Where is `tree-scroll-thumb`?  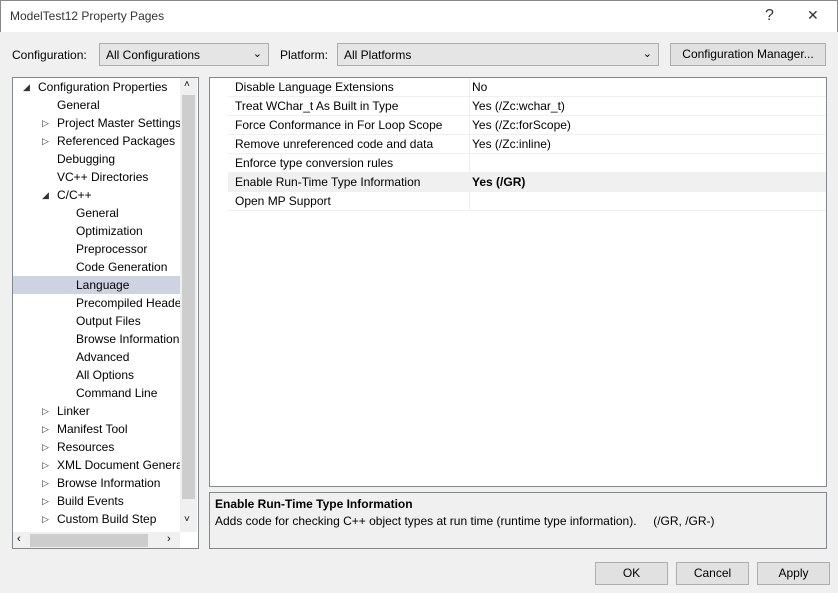 tree-scroll-thumb is located at coordinates (188, 297).